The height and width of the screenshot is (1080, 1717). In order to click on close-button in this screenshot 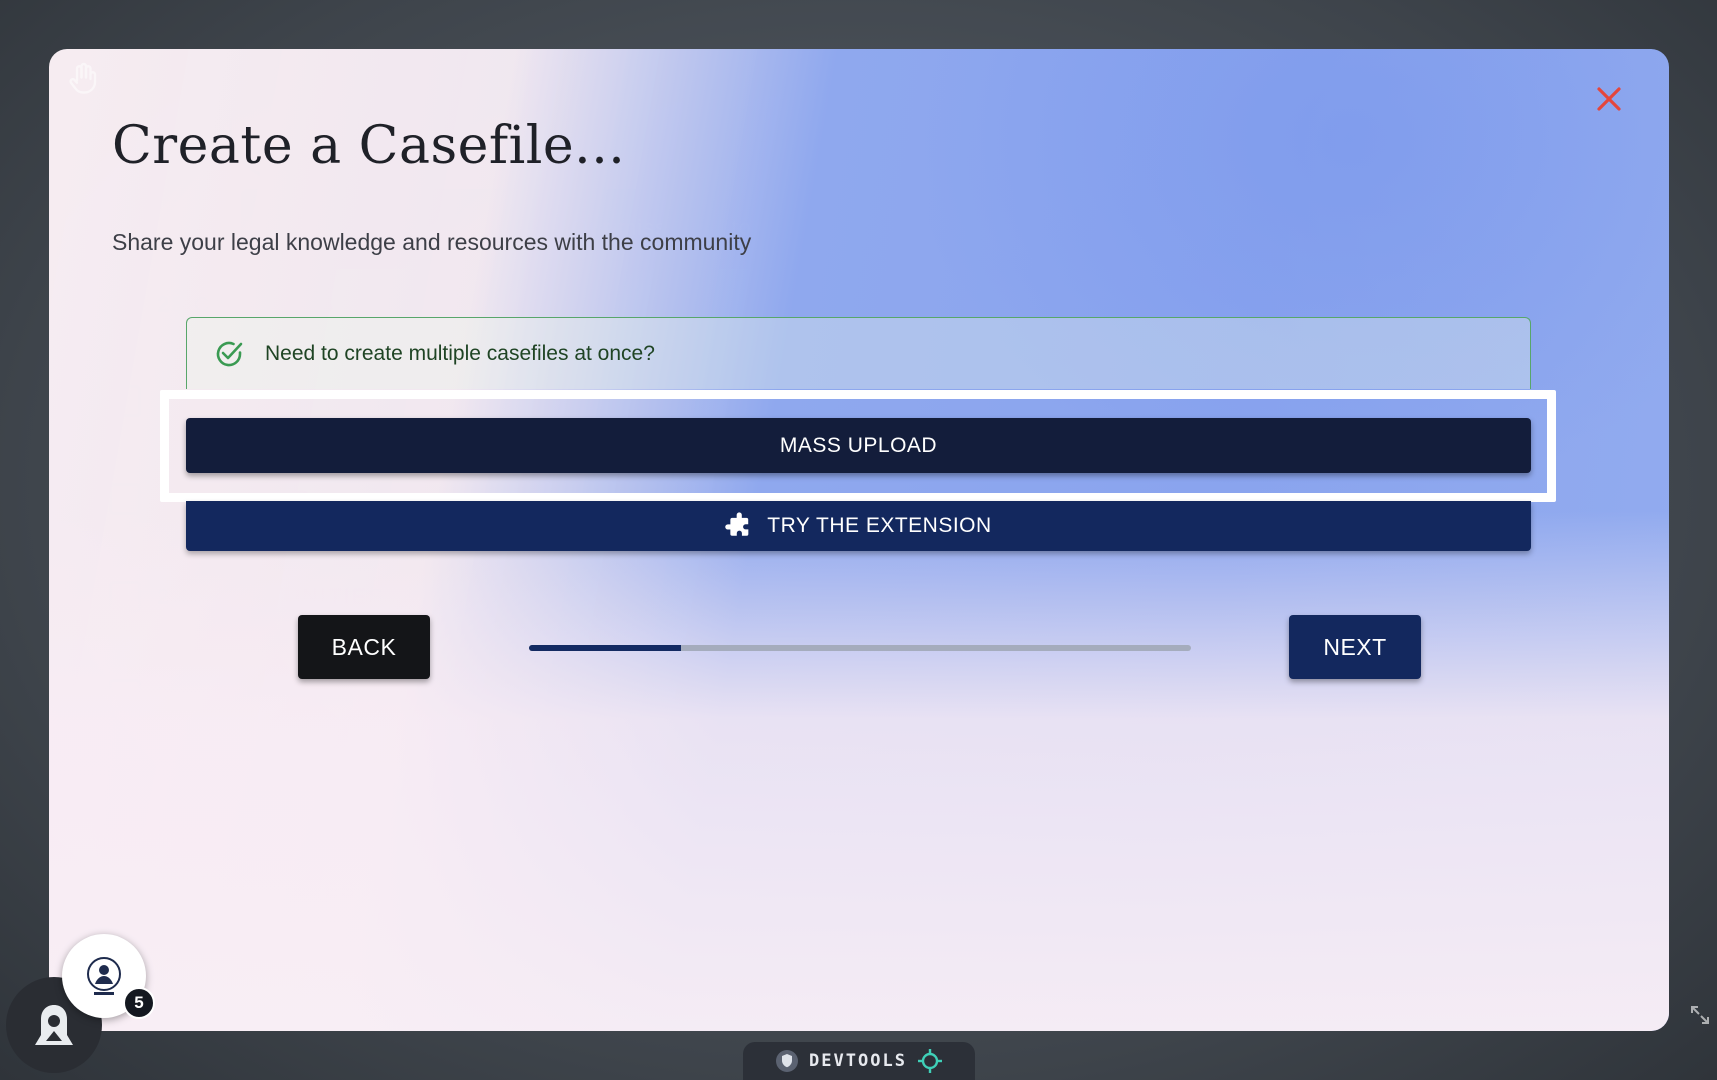, I will do `click(1609, 99)`.